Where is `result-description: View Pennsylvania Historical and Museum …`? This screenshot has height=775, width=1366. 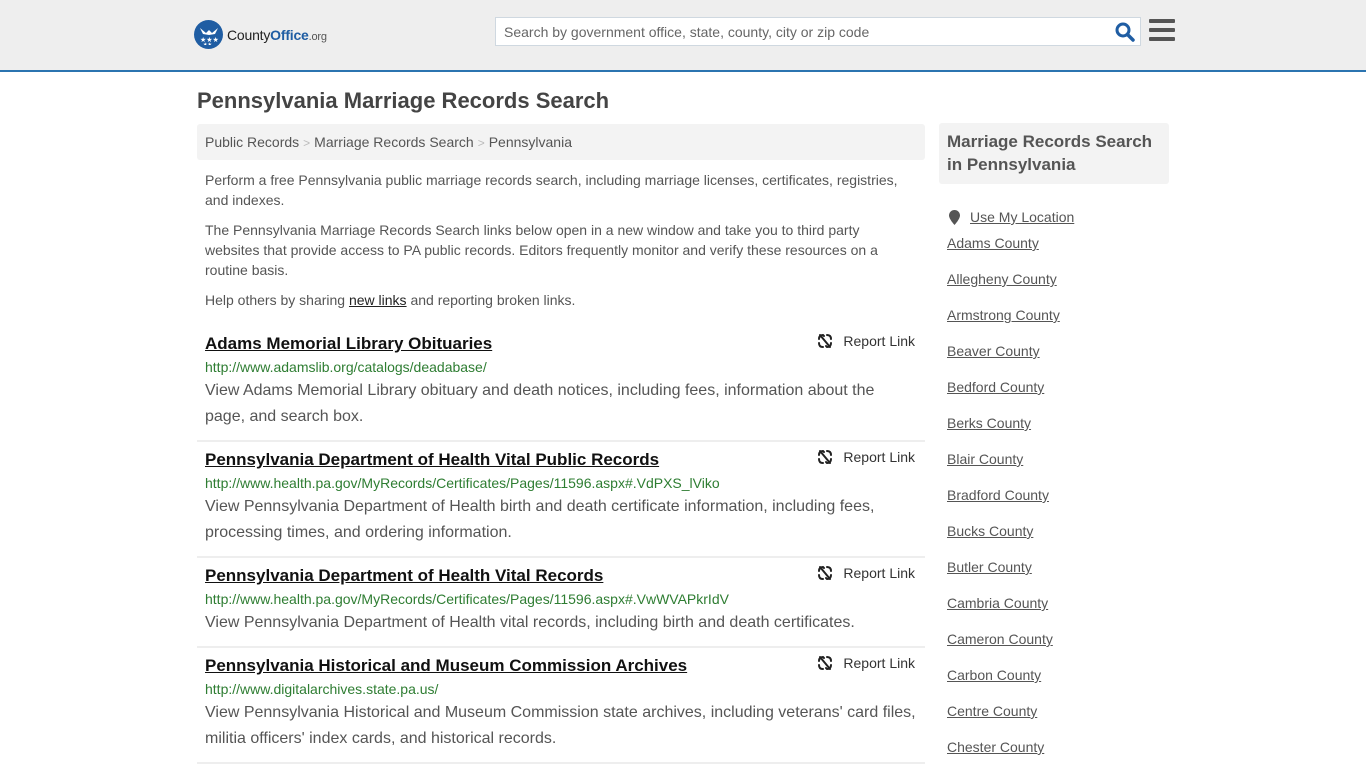 result-description: View Pennsylvania Historical and Museum … is located at coordinates (560, 725).